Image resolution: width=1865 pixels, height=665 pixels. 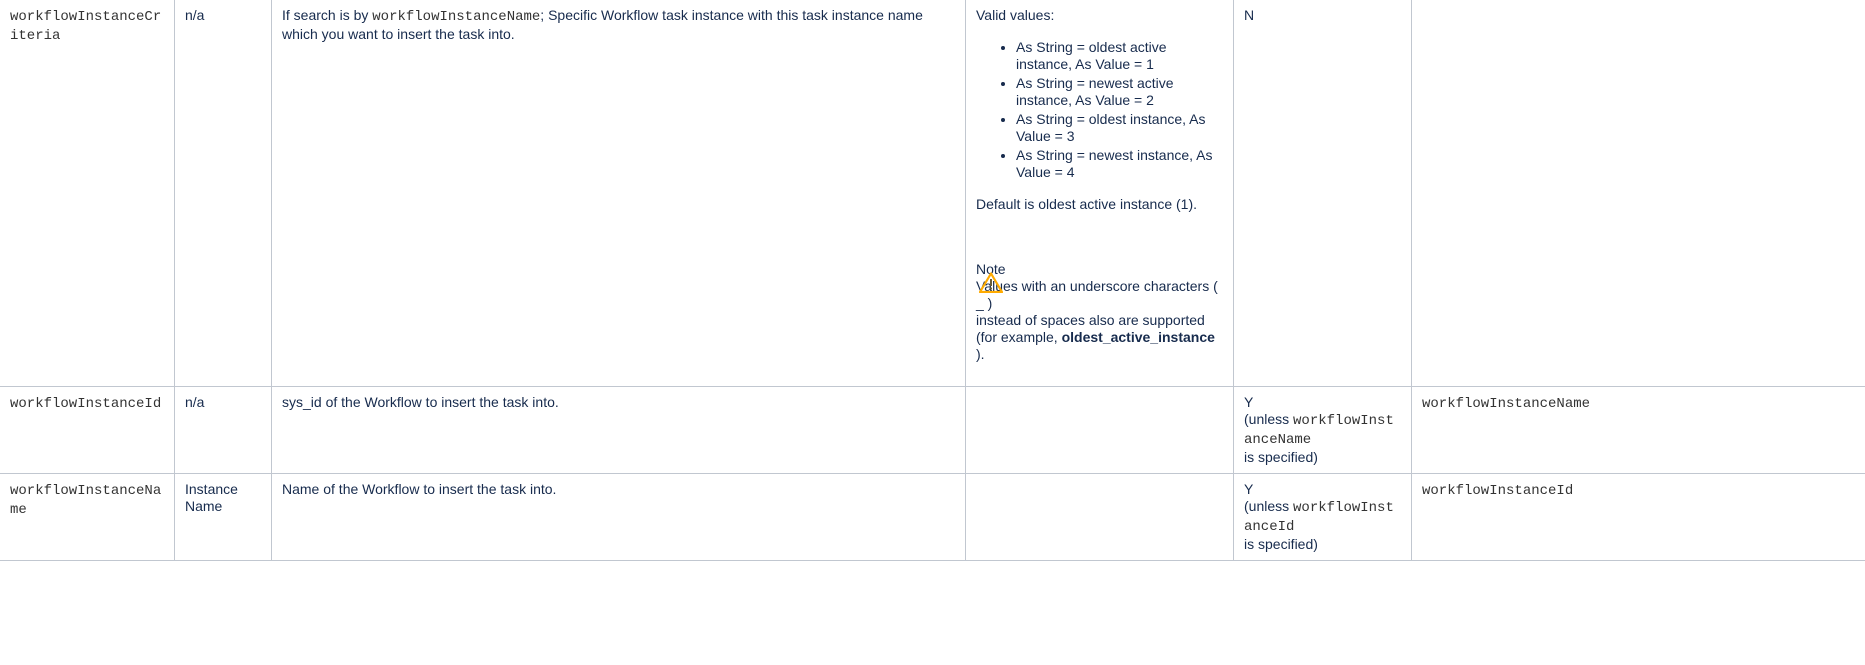 What do you see at coordinates (1638, 193) in the screenshot?
I see `mutually-exclusive-cell` at bounding box center [1638, 193].